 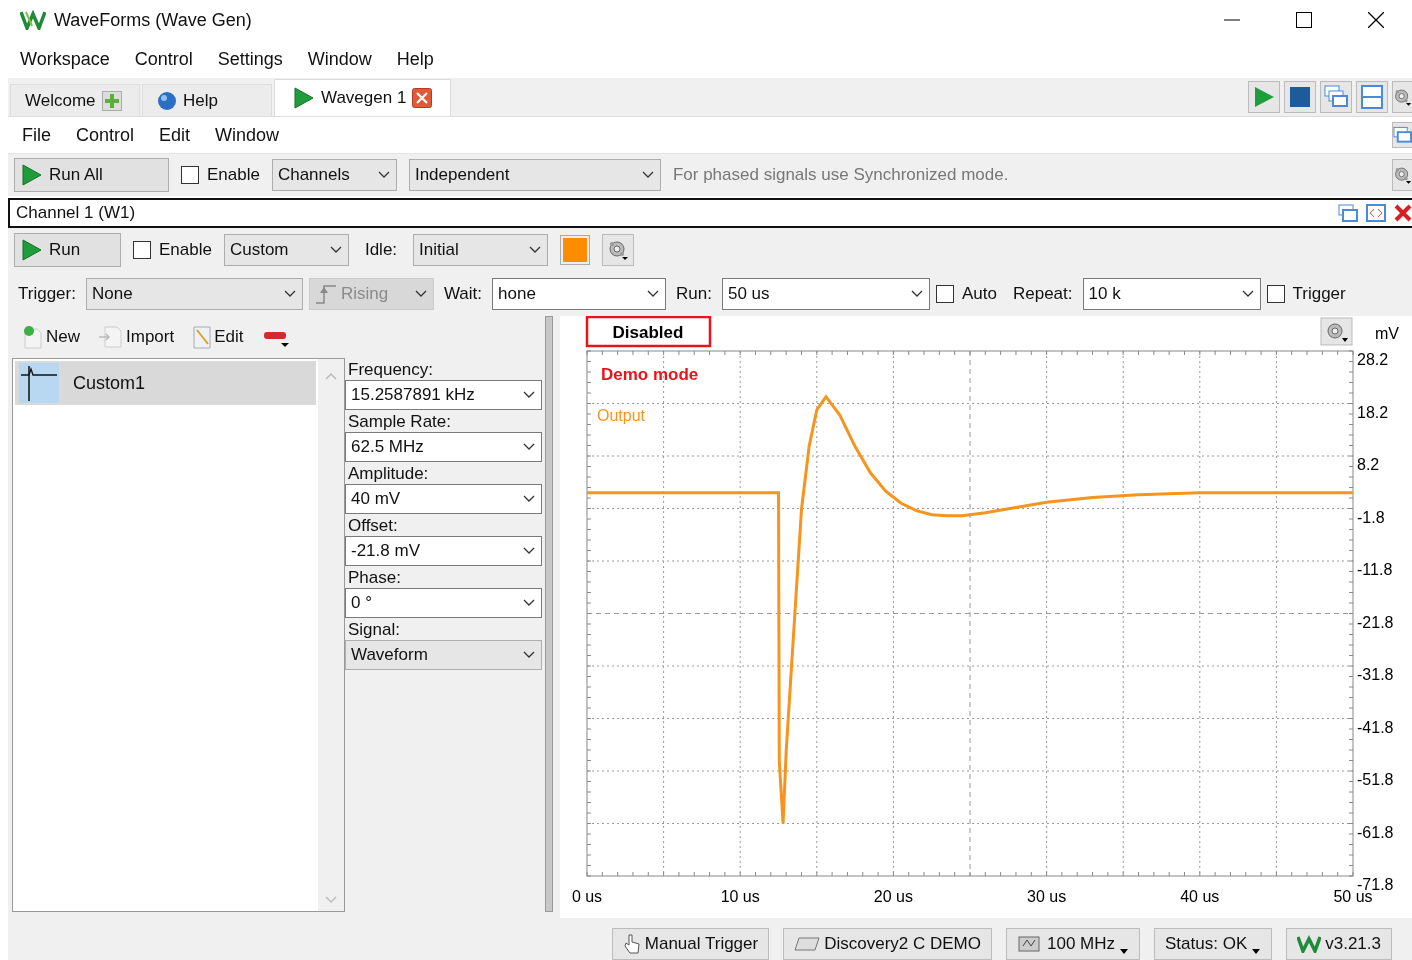 I want to click on dropdown: 10 k, so click(x=1171, y=294).